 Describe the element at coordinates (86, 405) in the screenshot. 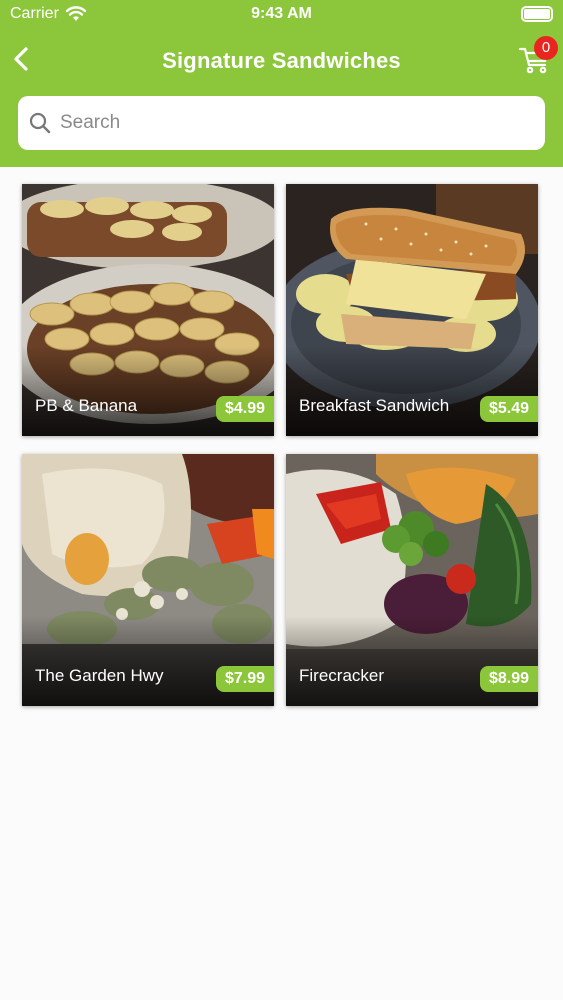

I see `sandwich-name: PB & Banana` at that location.